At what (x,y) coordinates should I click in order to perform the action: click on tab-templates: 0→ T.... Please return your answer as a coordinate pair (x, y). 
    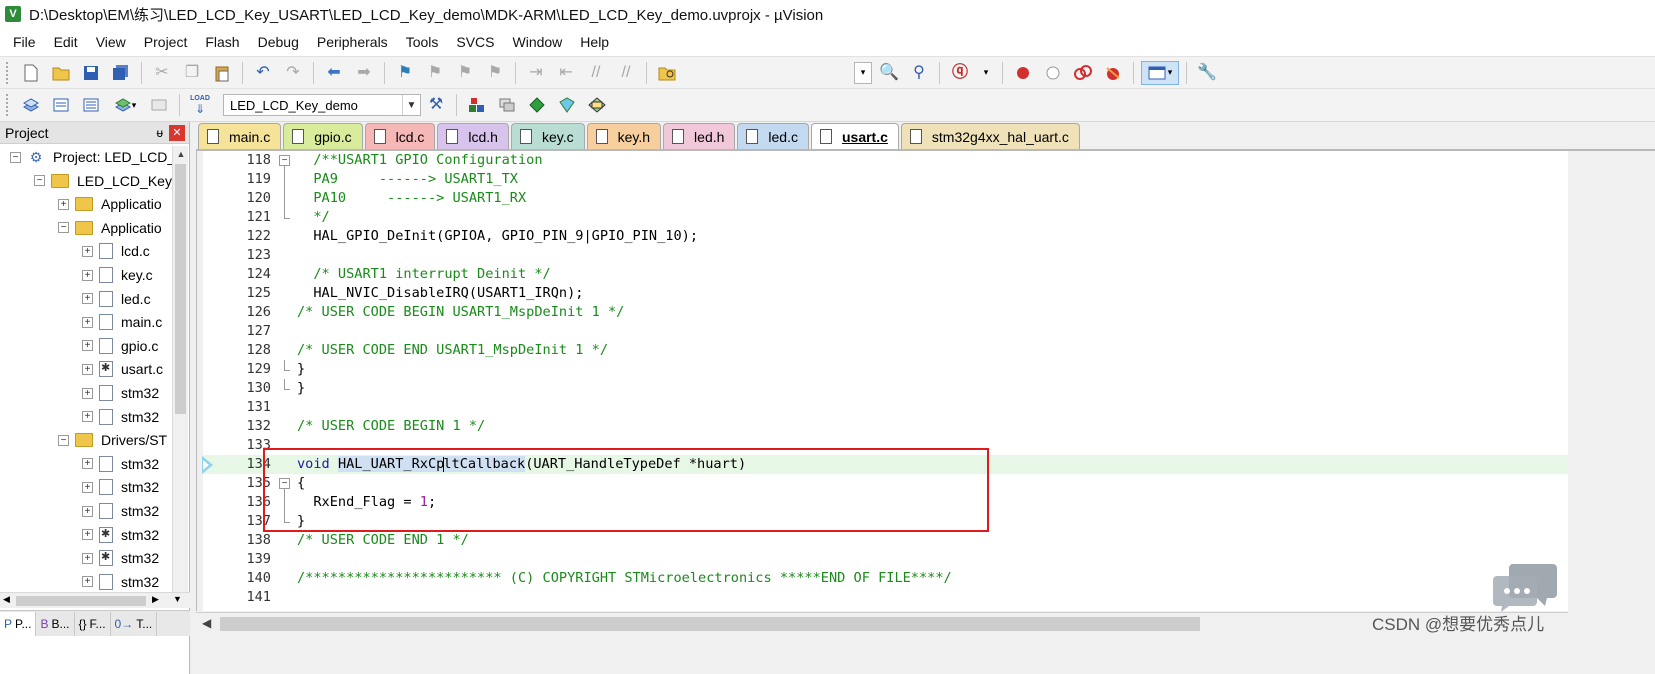
    Looking at the image, I should click on (134, 623).